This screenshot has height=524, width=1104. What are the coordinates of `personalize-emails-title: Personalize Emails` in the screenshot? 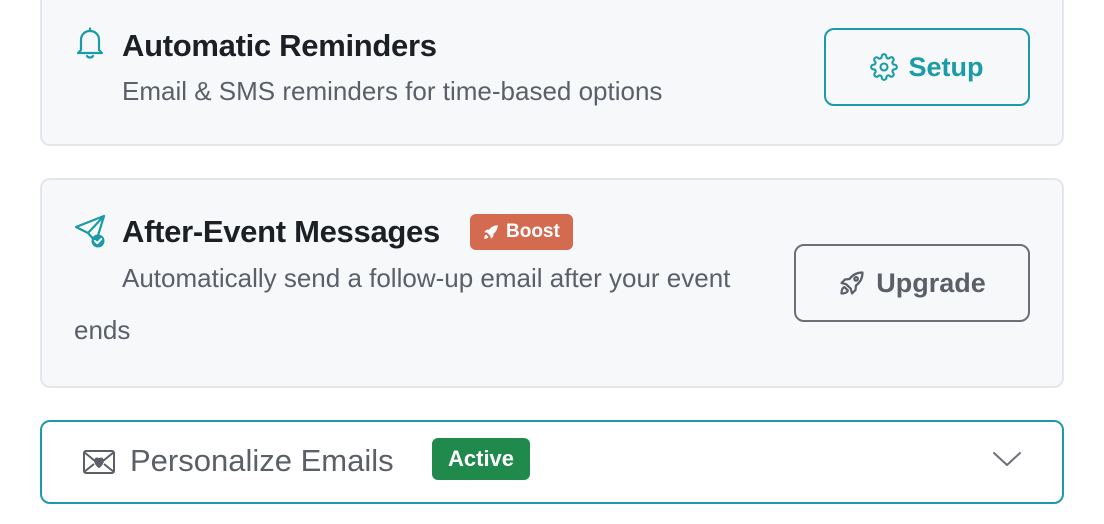 It's located at (262, 460).